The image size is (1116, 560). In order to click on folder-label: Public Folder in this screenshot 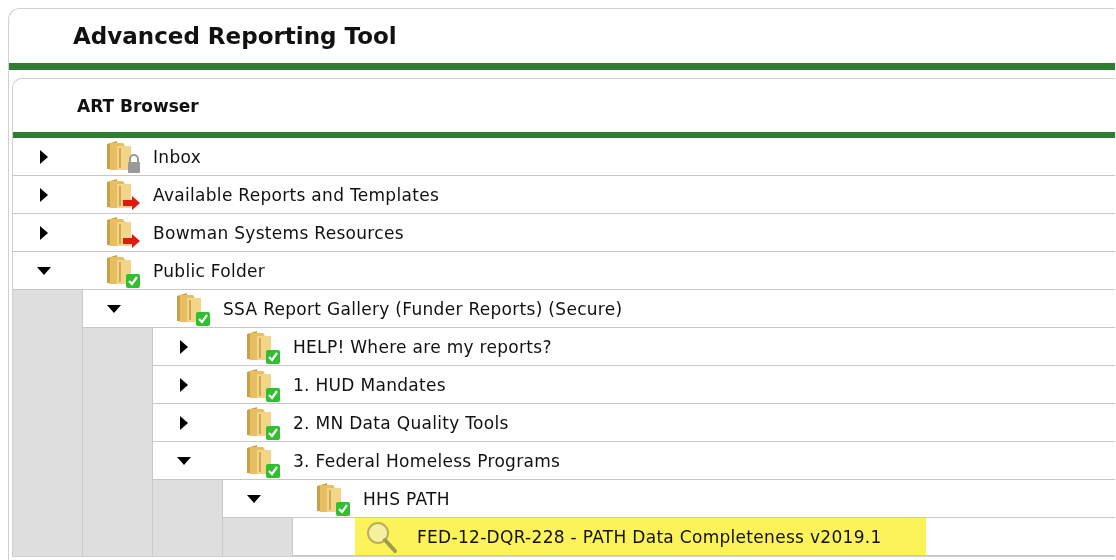, I will do `click(209, 270)`.